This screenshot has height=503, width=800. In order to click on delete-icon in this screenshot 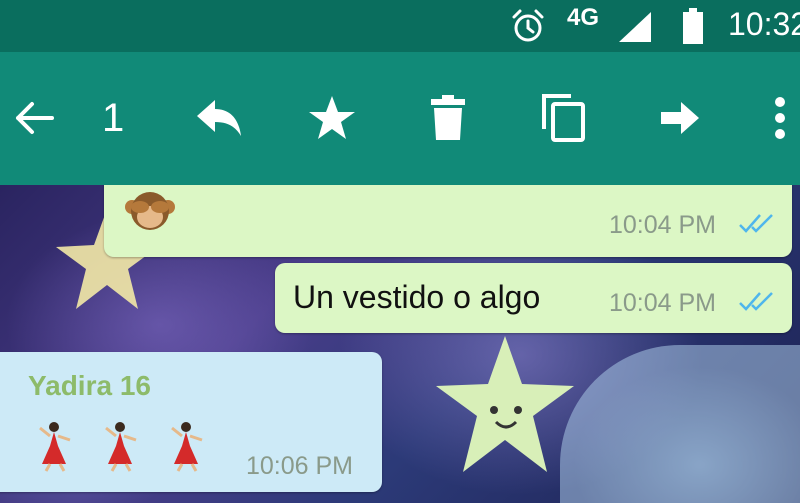, I will do `click(448, 117)`.